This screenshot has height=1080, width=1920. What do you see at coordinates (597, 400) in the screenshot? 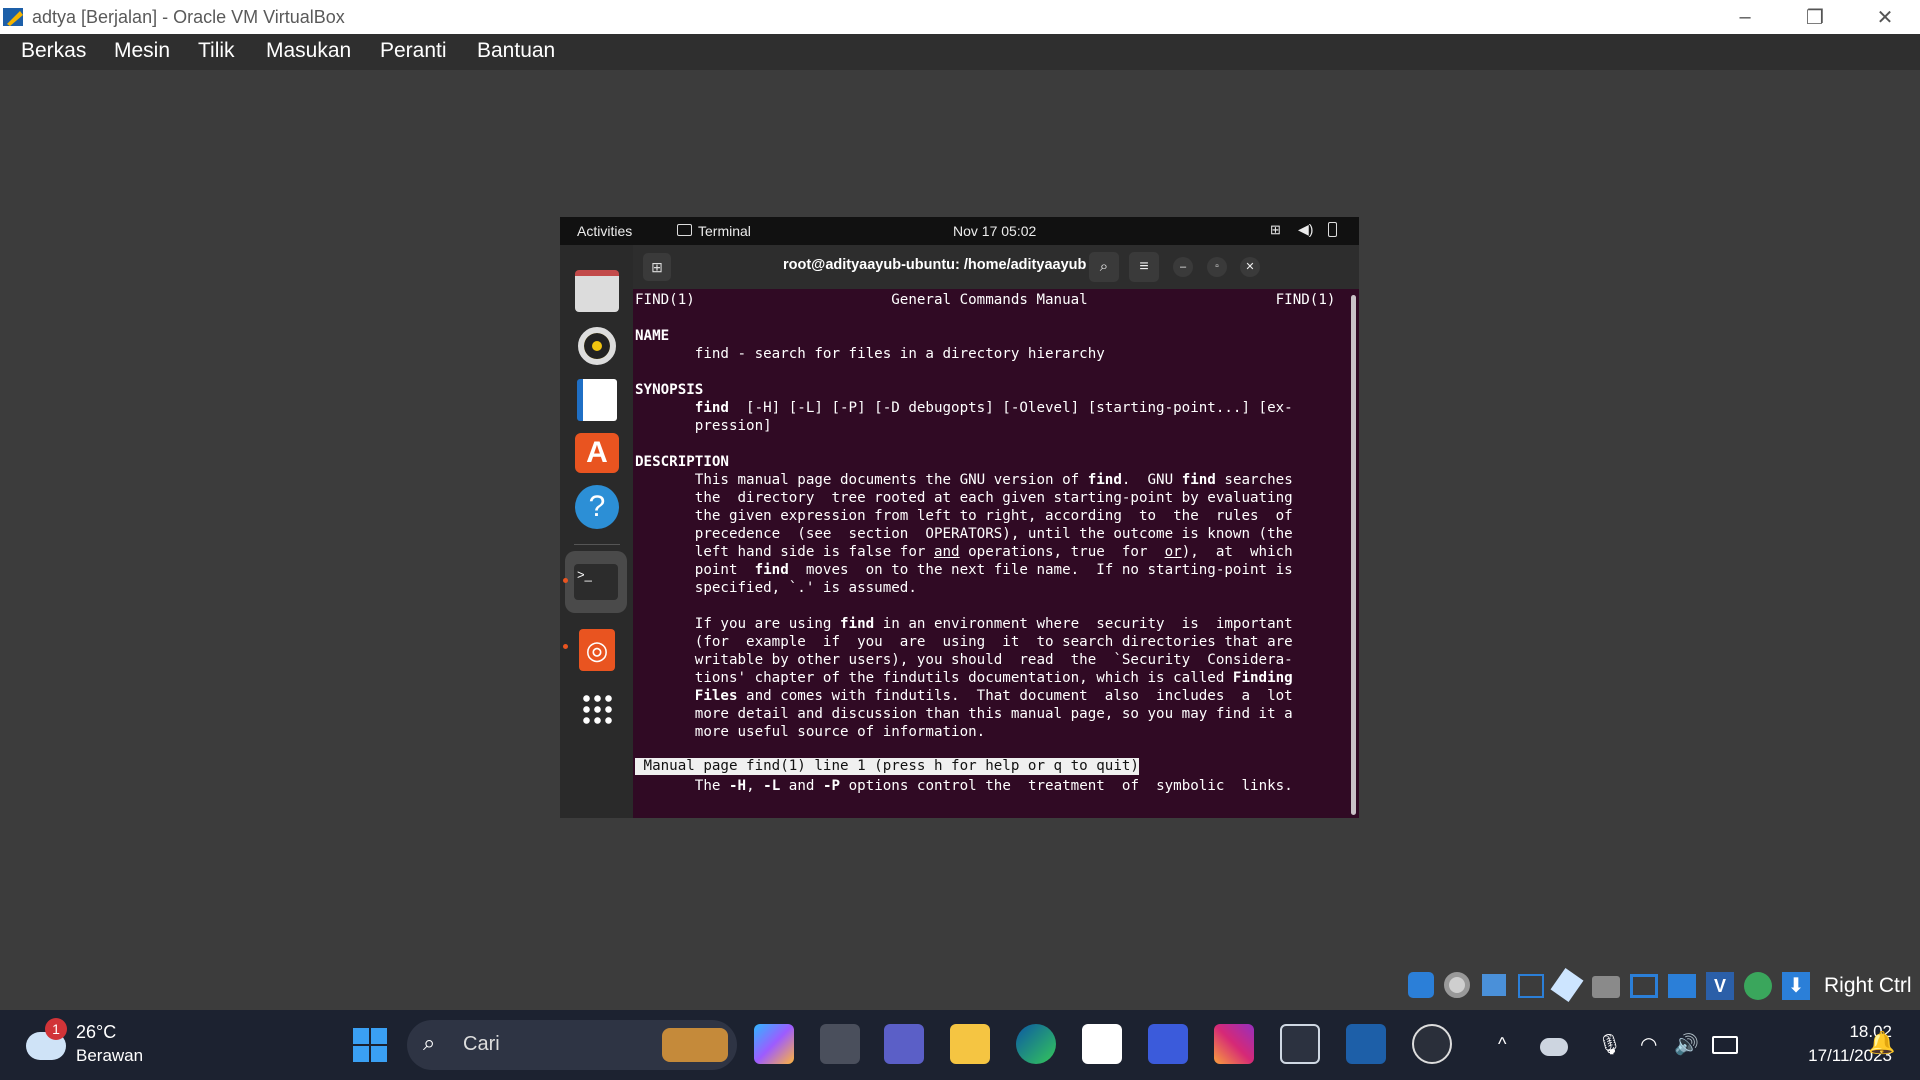
I see `writer-icon` at bounding box center [597, 400].